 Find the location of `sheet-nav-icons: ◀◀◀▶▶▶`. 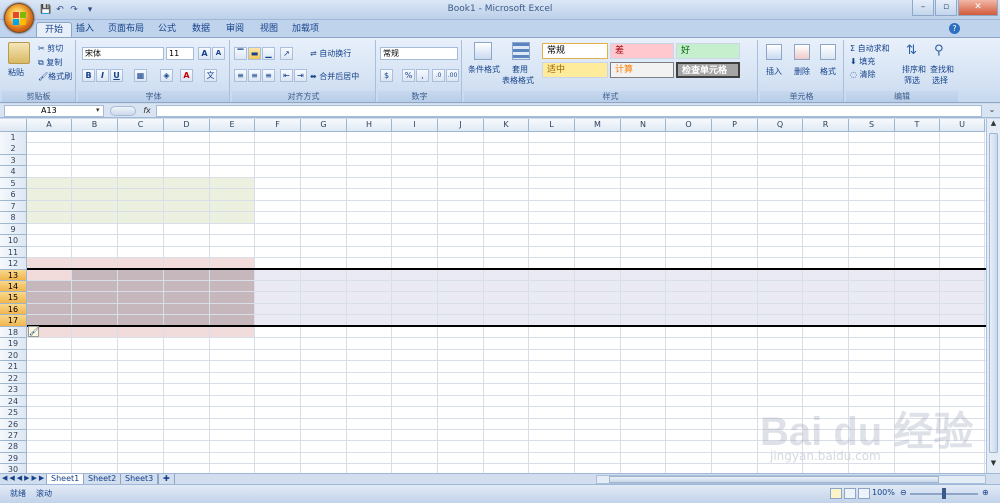

sheet-nav-icons: ◀◀◀▶▶▶ is located at coordinates (24, 478).